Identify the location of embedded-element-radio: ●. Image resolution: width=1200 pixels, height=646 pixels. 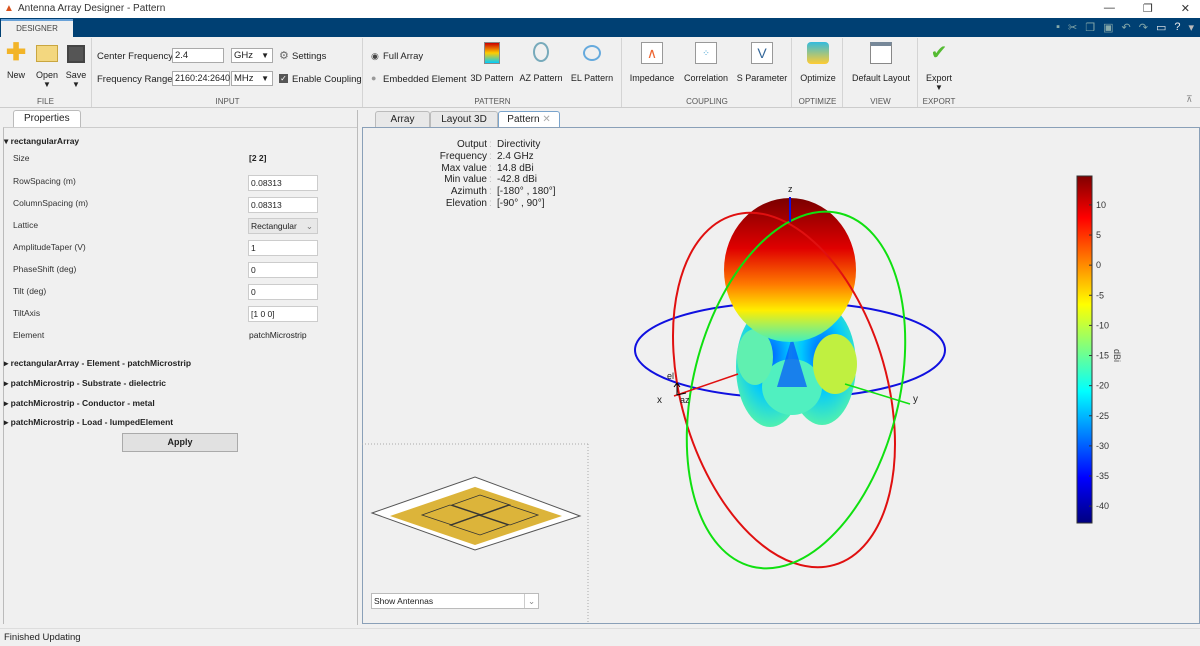
(373, 78).